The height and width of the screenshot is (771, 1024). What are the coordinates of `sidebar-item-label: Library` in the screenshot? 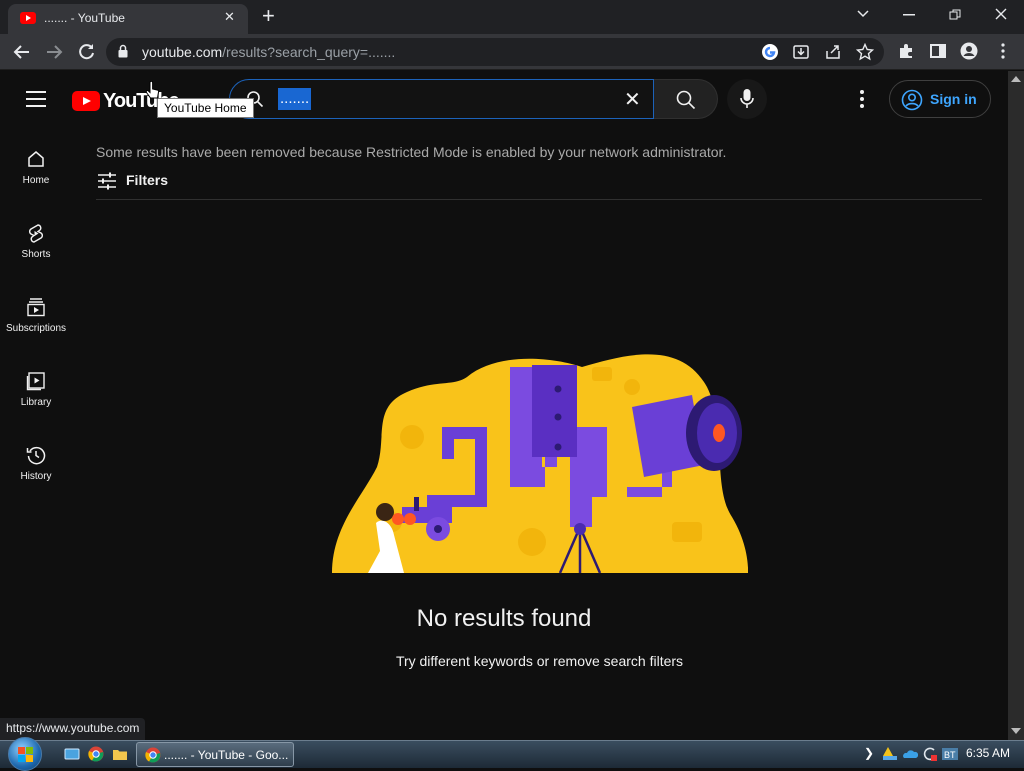 It's located at (36, 402).